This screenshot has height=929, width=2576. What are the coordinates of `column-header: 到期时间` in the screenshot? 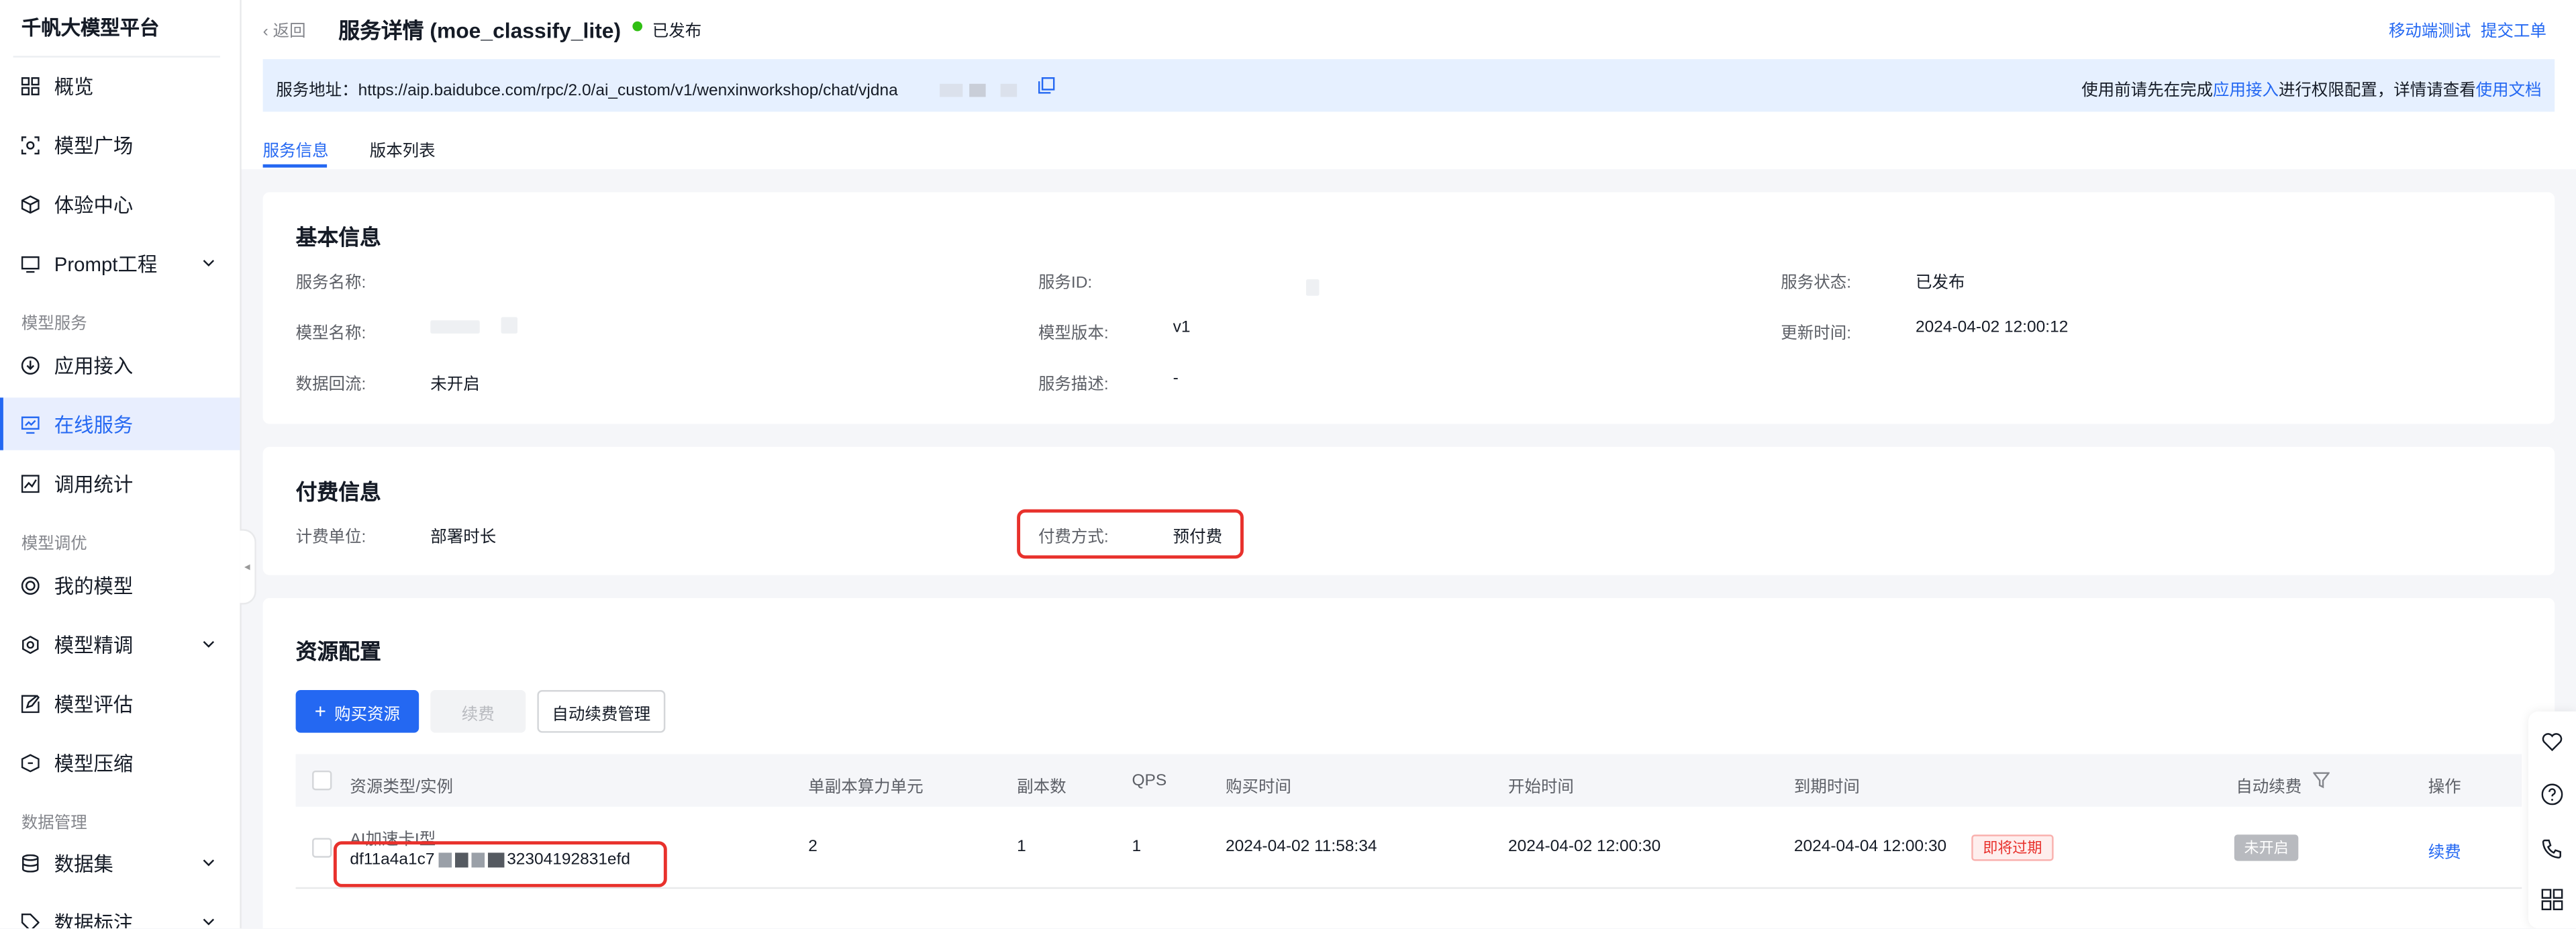 It's located at (1826, 788).